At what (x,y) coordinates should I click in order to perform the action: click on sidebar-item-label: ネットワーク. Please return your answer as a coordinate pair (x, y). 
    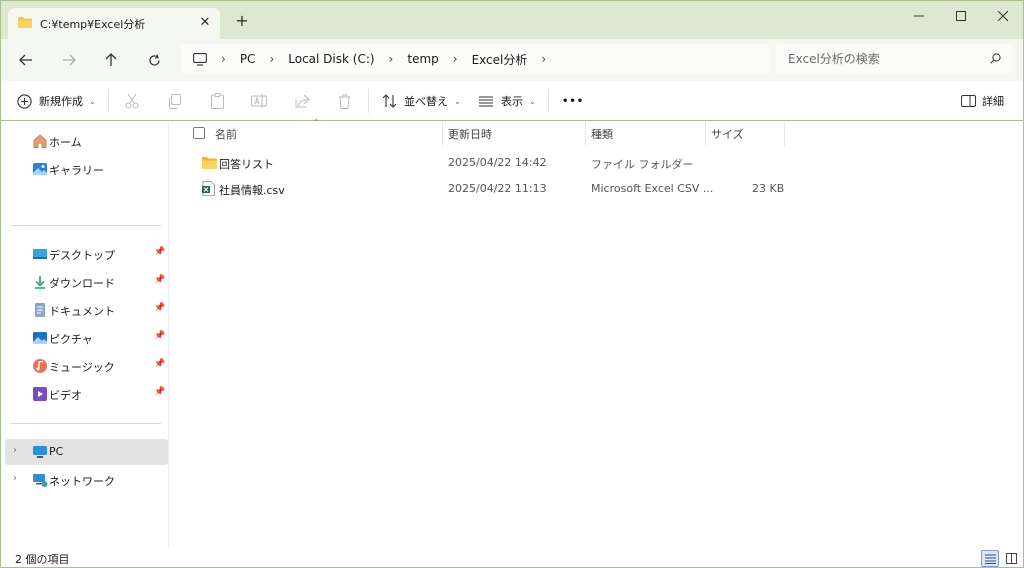
    Looking at the image, I should click on (82, 481).